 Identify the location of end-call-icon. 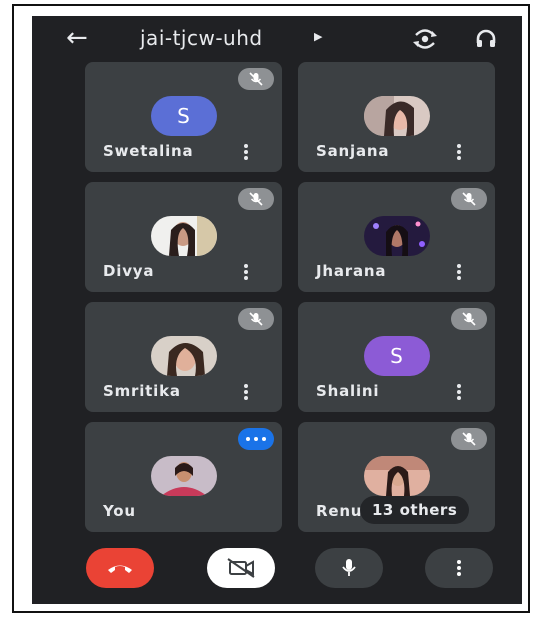
(120, 569).